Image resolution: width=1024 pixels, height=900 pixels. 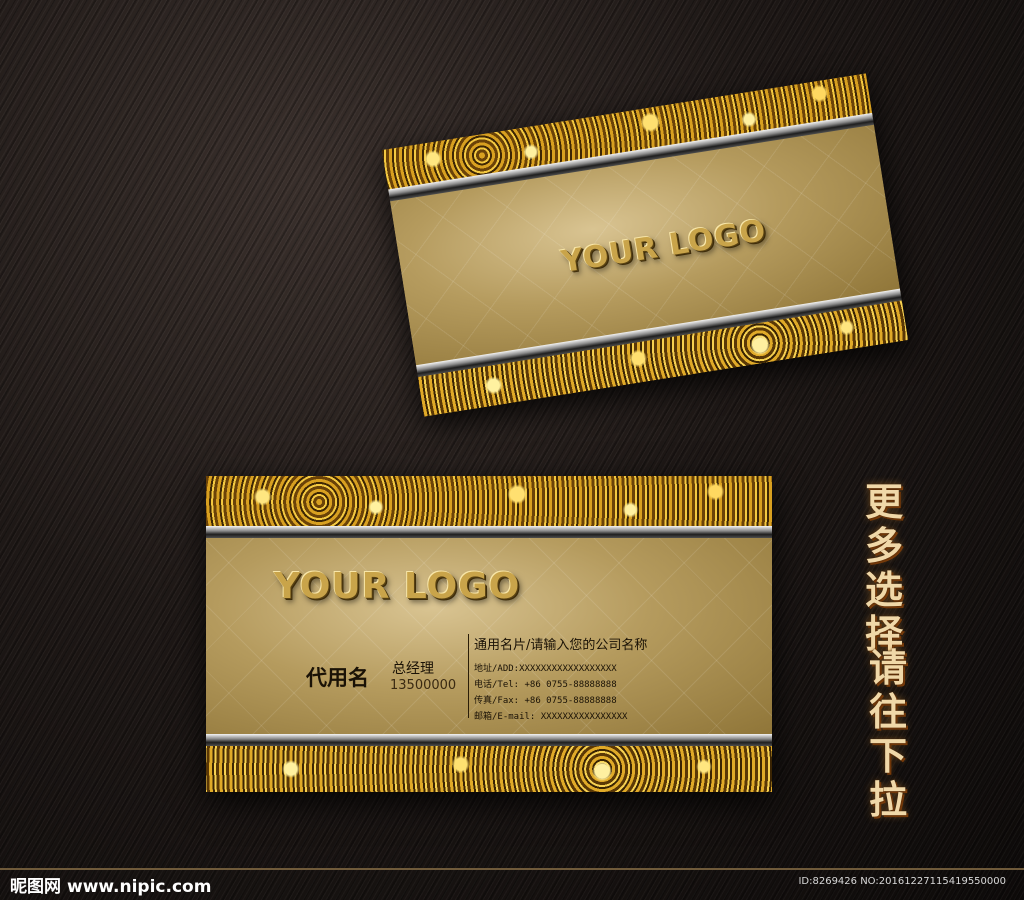 I want to click on person-name: 代用名, so click(x=337, y=678).